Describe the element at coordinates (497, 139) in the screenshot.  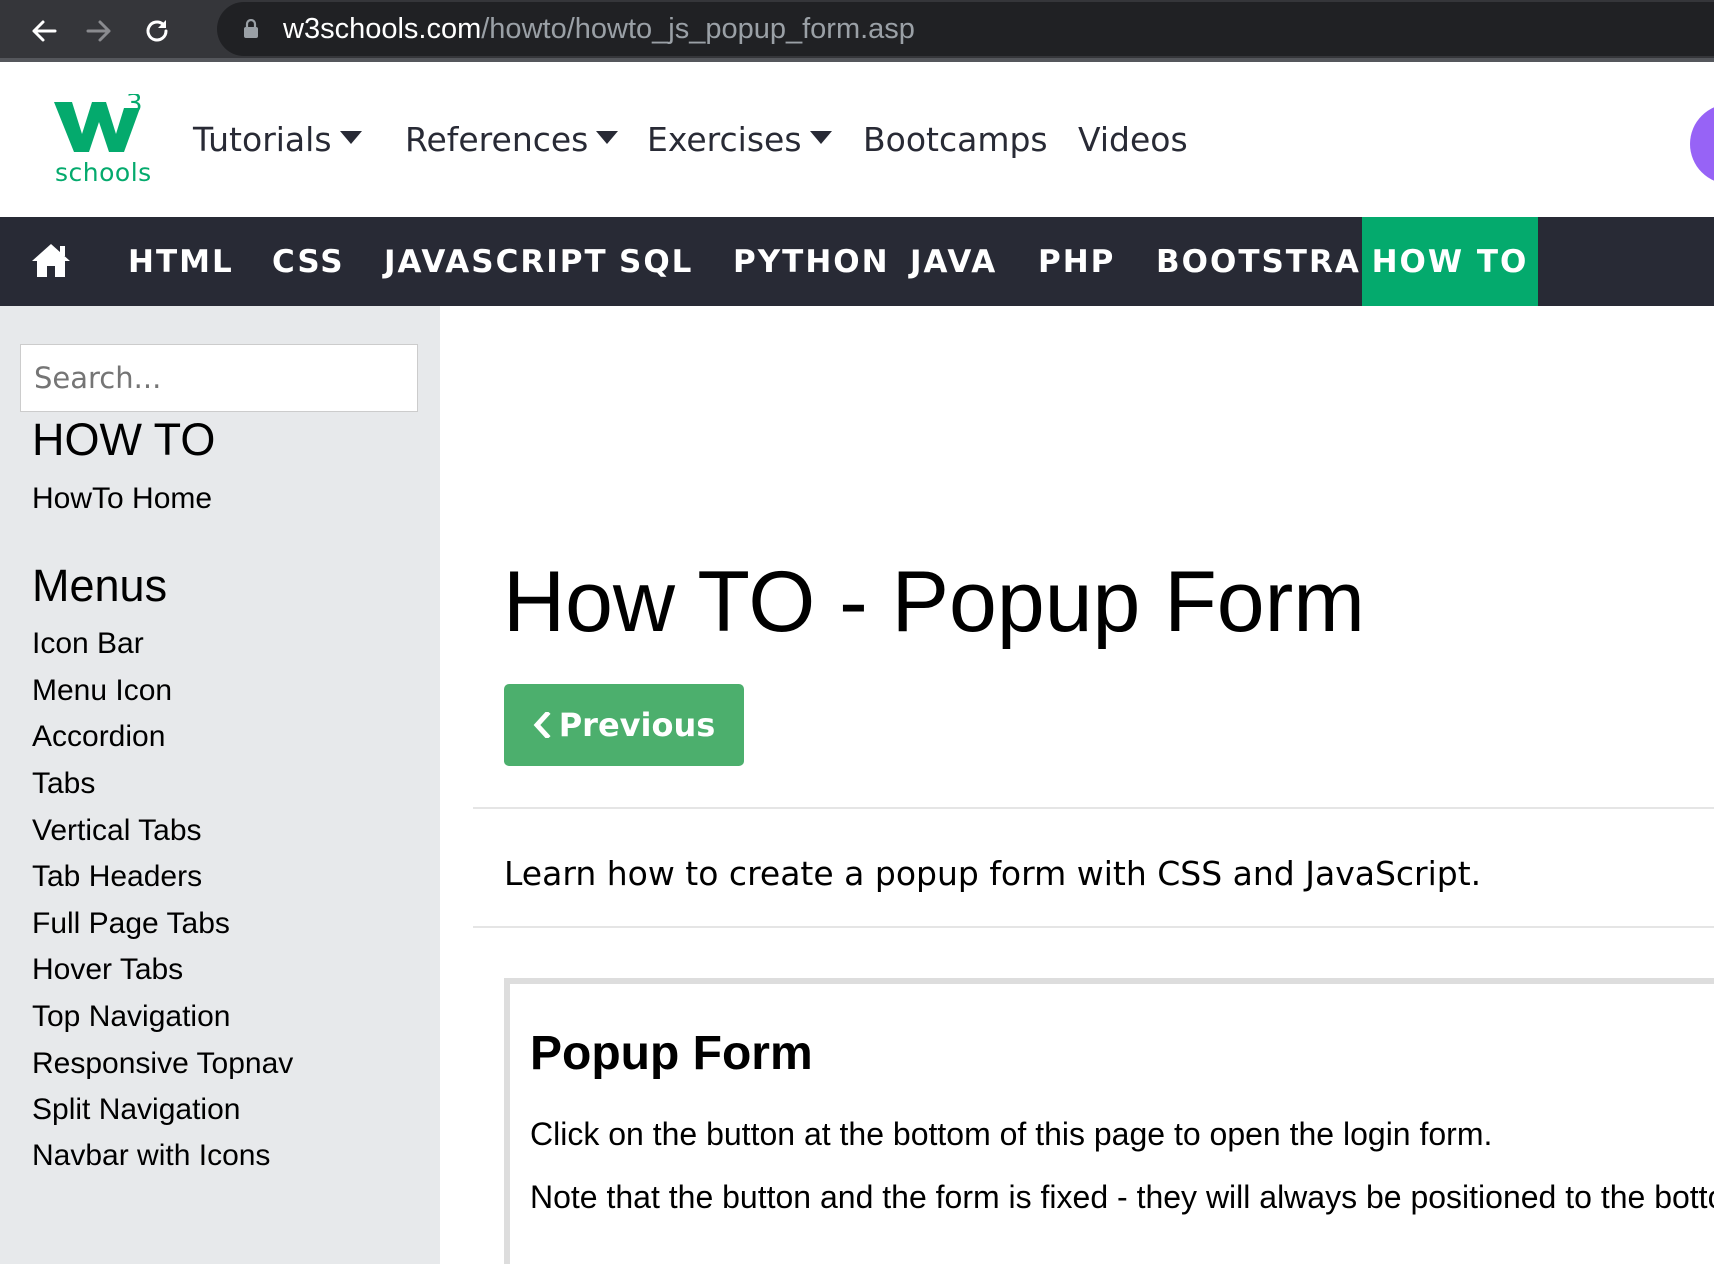
I see `nav-references-label: References` at that location.